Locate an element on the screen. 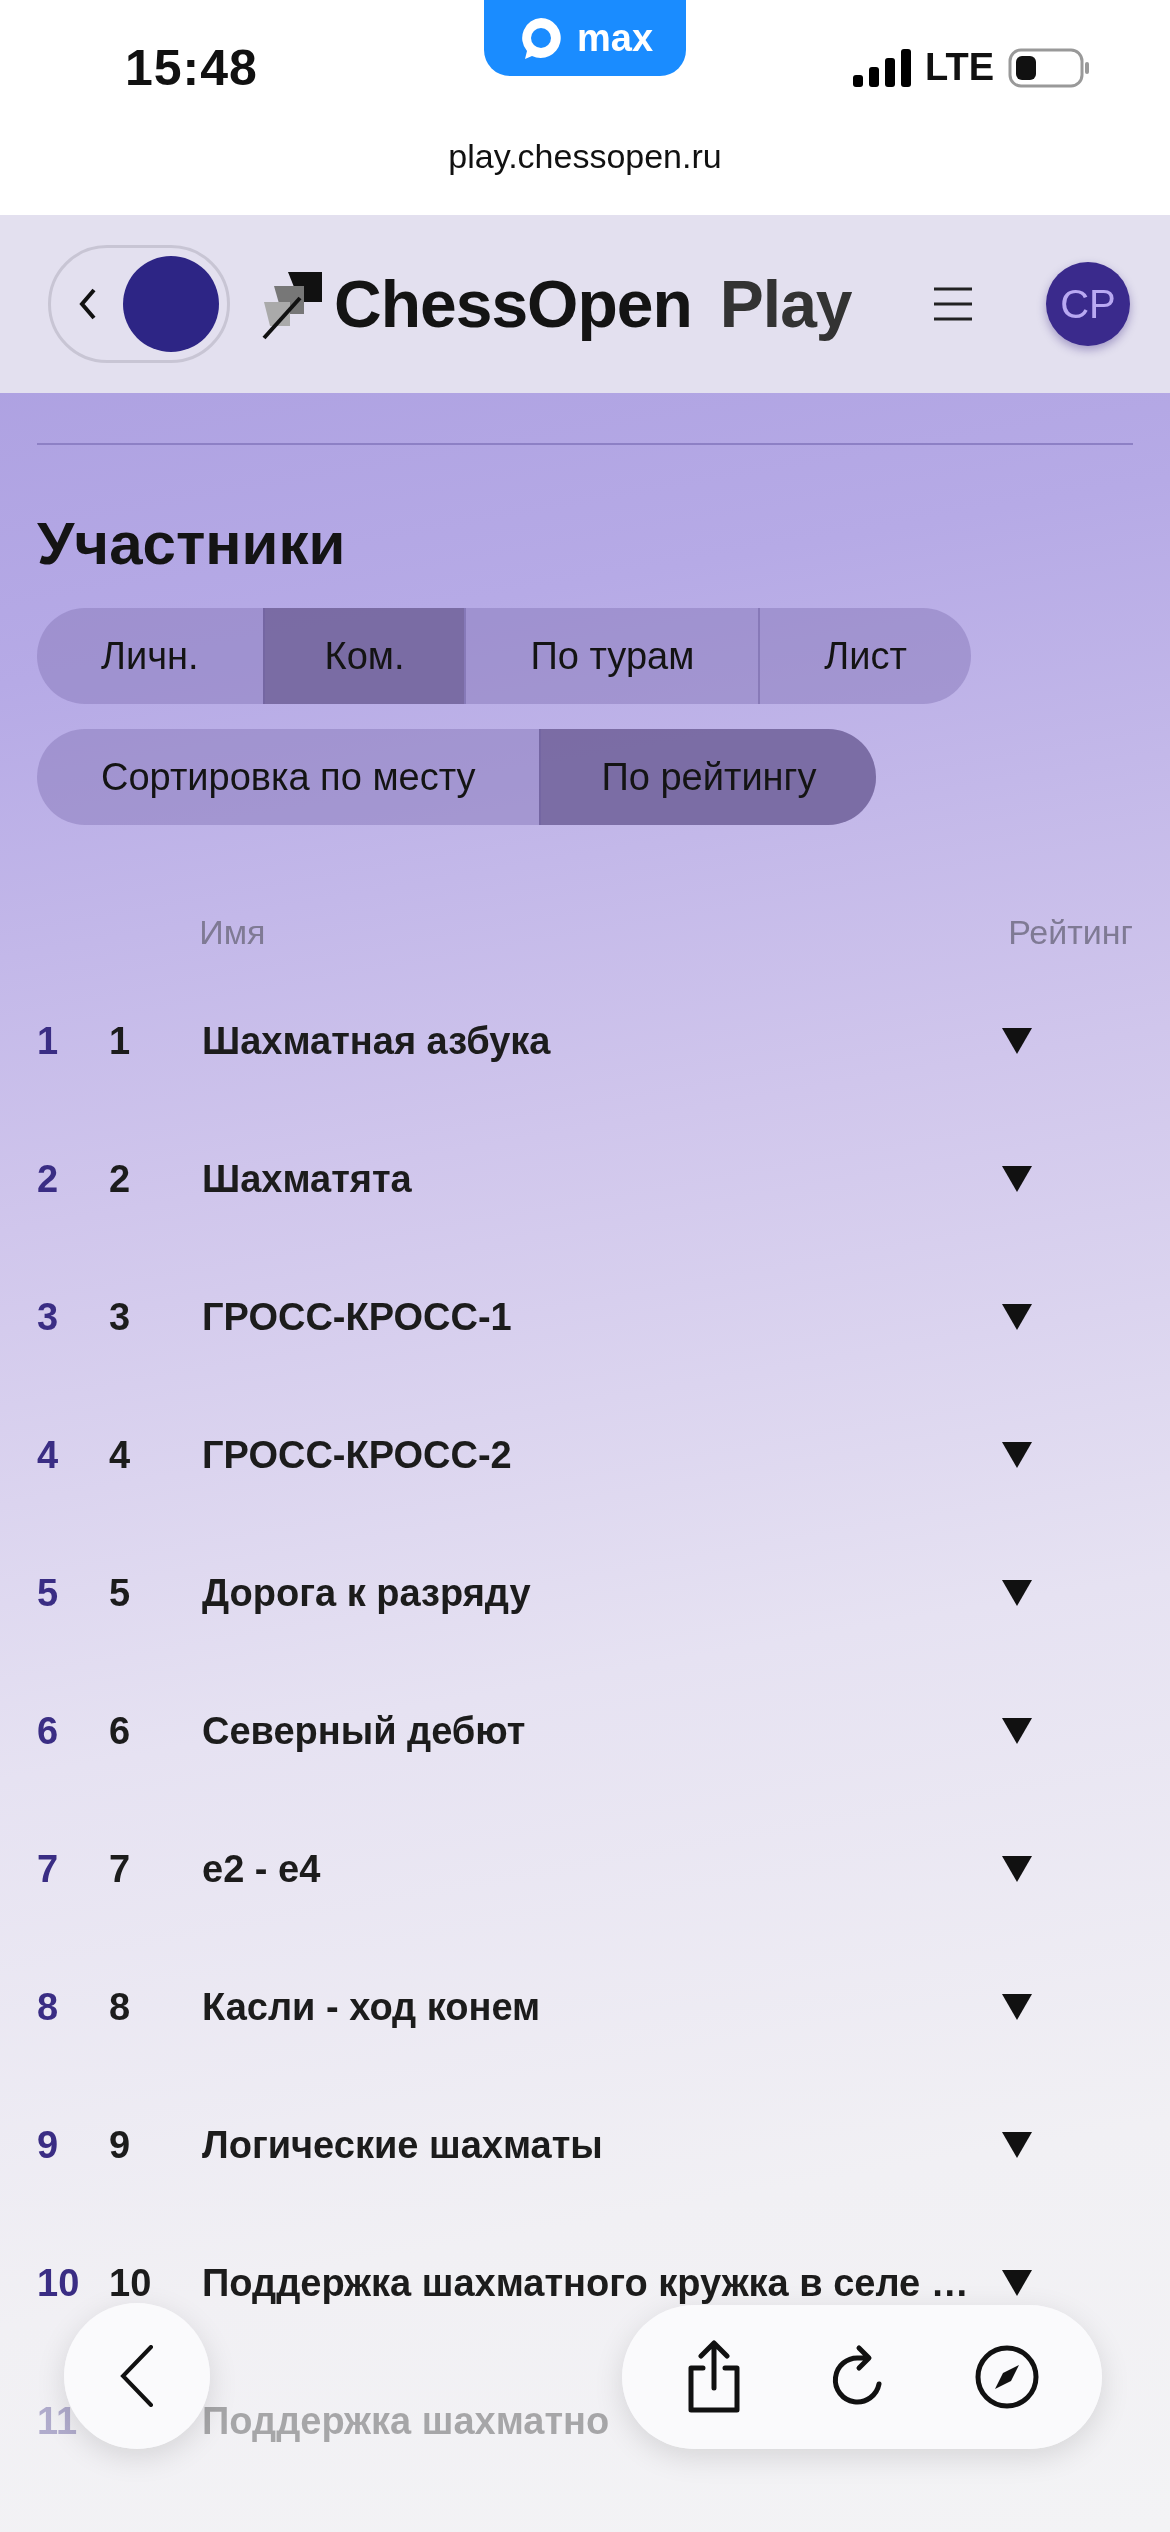 This screenshot has height=2532, width=1170. user-avatar: CP is located at coordinates (1088, 304).